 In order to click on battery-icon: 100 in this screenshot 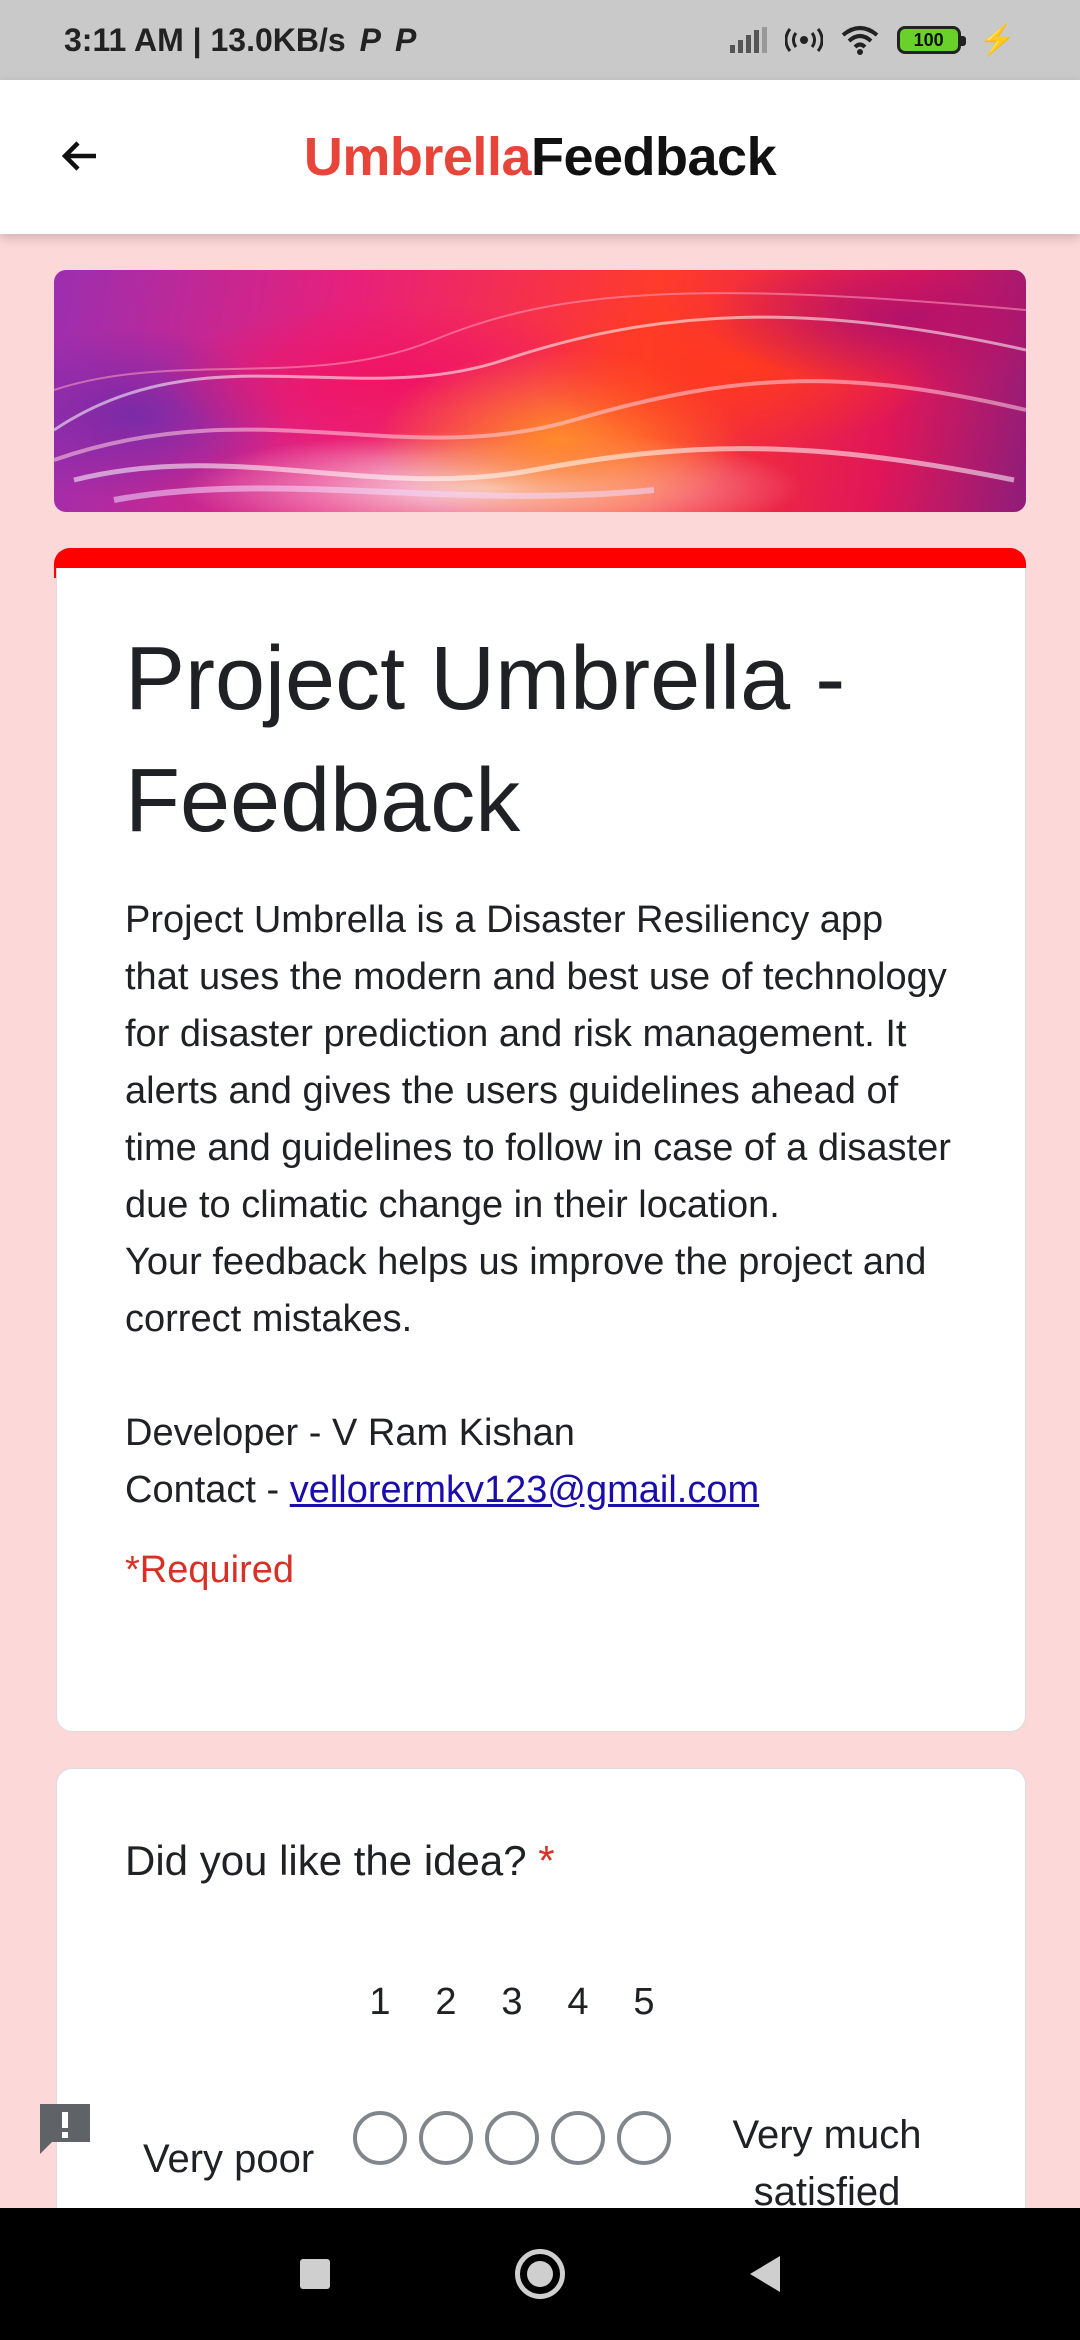, I will do `click(931, 40)`.